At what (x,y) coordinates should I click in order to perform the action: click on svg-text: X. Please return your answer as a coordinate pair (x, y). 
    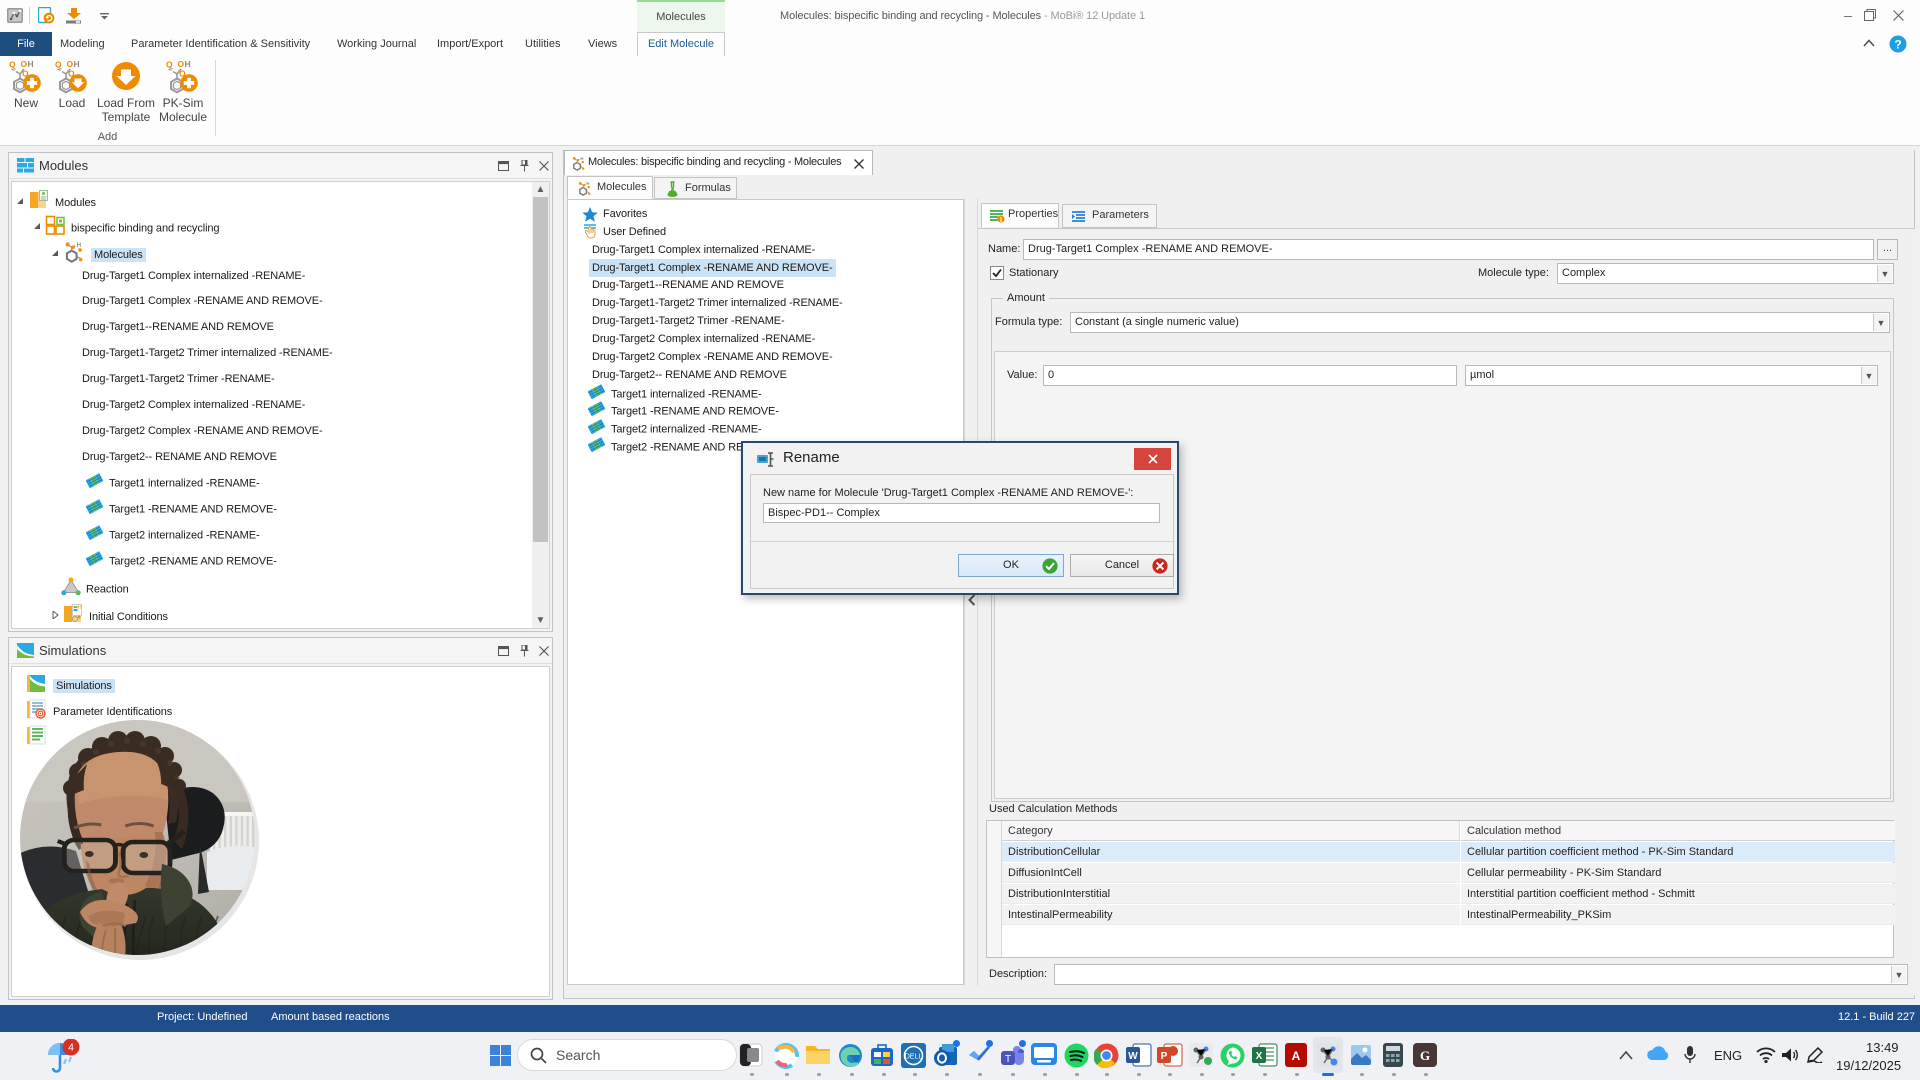
    Looking at the image, I should click on (1259, 1056).